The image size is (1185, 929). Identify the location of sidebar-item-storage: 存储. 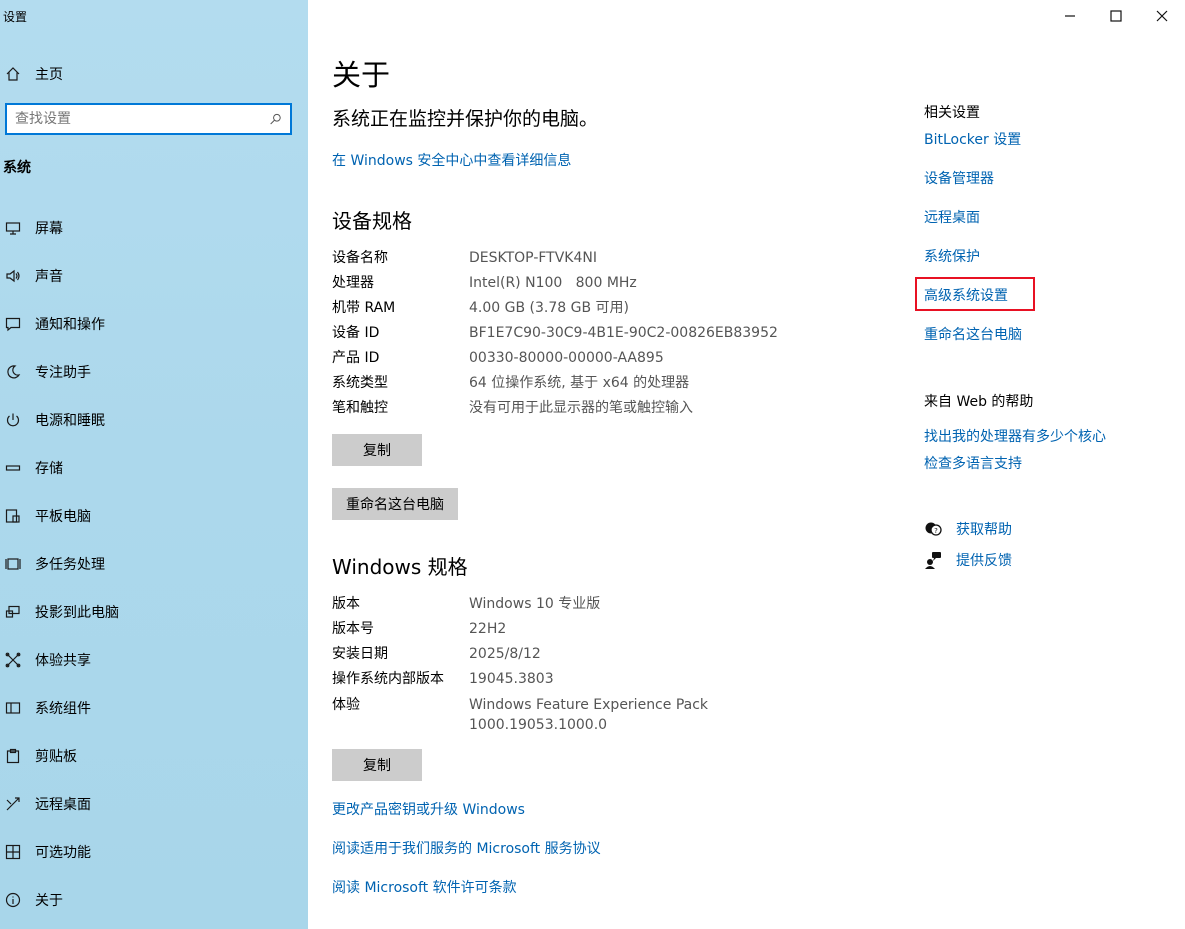
(154, 468).